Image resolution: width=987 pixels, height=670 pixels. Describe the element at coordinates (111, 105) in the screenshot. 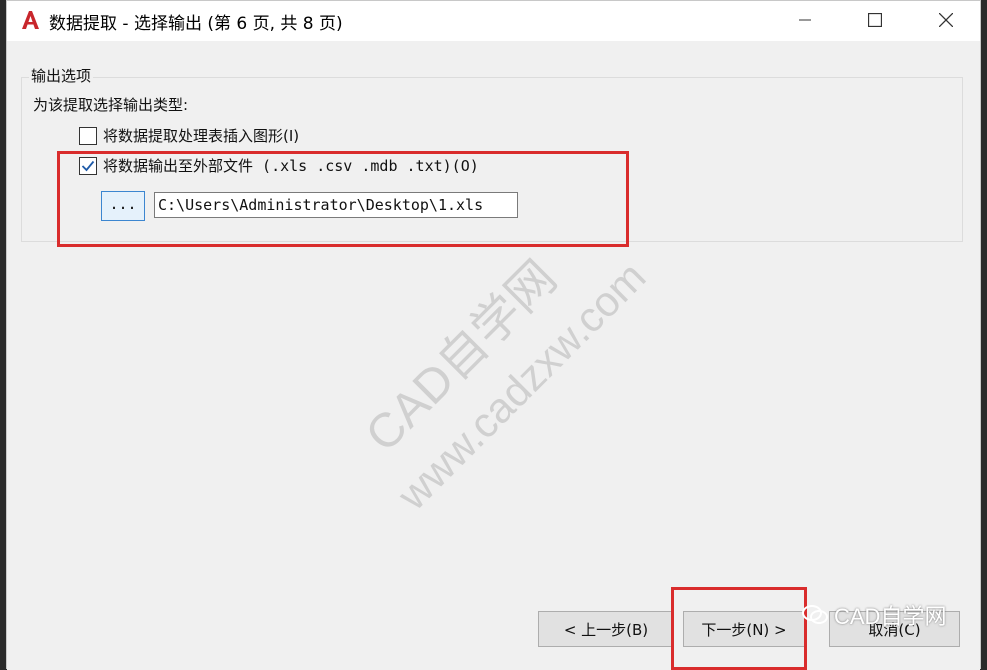

I see `group-description: 为该提取选择输出类型:` at that location.